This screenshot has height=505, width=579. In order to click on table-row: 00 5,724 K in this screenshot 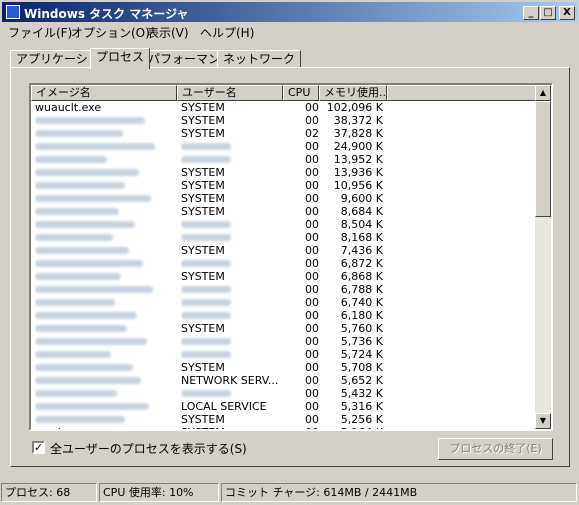, I will do `click(284, 354)`.